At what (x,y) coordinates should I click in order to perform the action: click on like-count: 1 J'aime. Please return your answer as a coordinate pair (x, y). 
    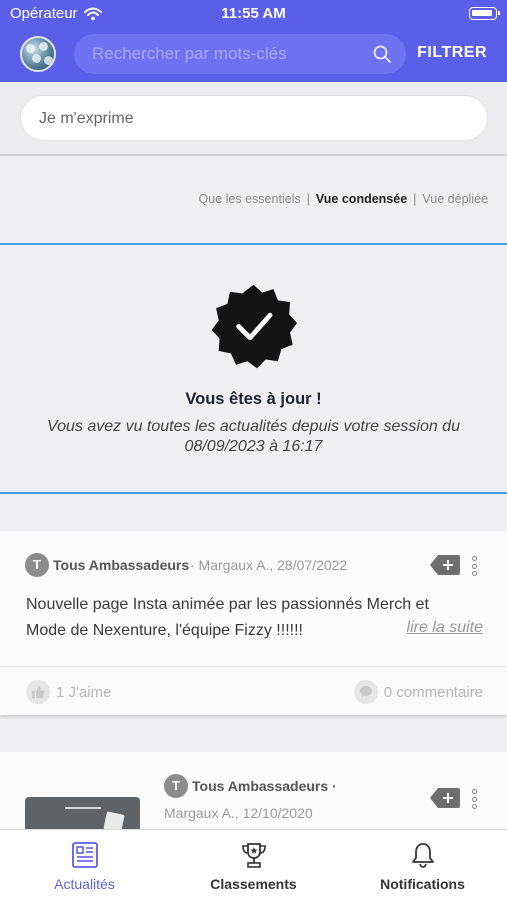
    Looking at the image, I should click on (84, 692).